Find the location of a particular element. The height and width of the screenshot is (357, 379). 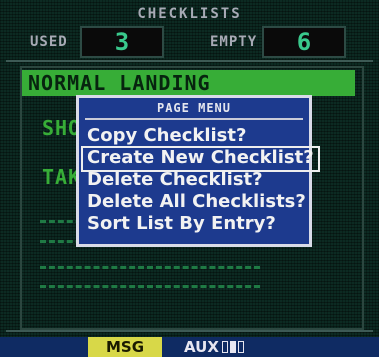

status-bar: MSG AUX is located at coordinates (189, 347).